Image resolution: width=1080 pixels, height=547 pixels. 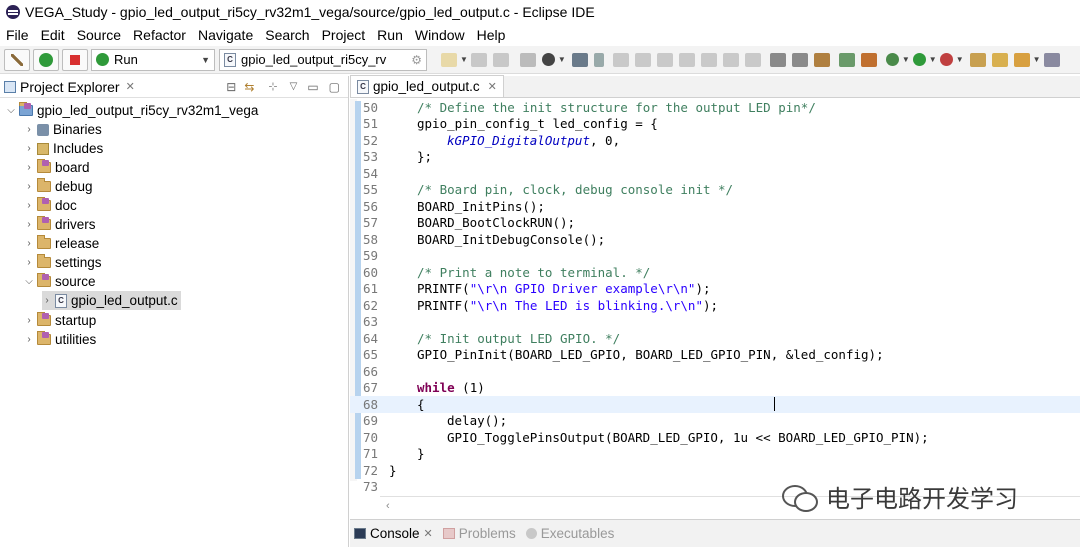 What do you see at coordinates (249, 87) in the screenshot?
I see `link-editor-icon: ⇆` at bounding box center [249, 87].